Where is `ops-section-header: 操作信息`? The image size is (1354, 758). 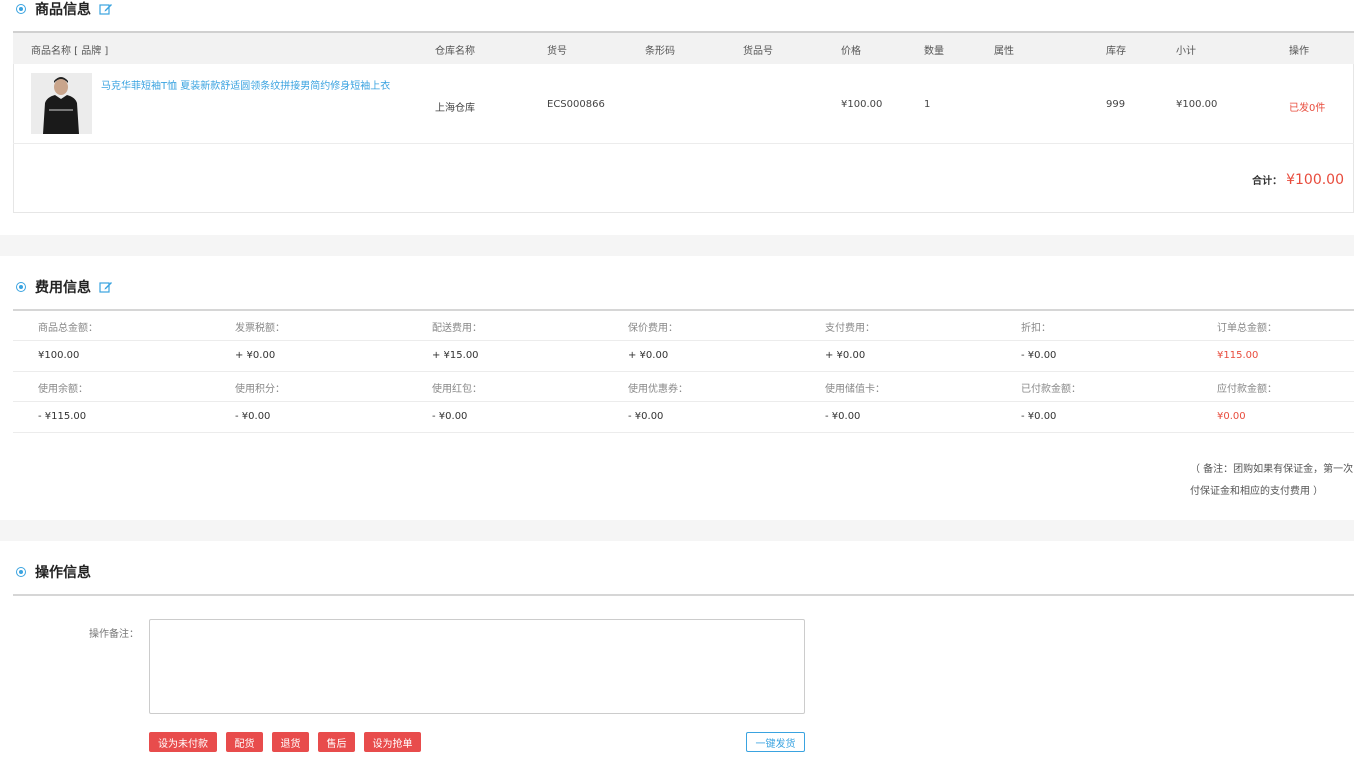
ops-section-header: 操作信息 is located at coordinates (53, 572).